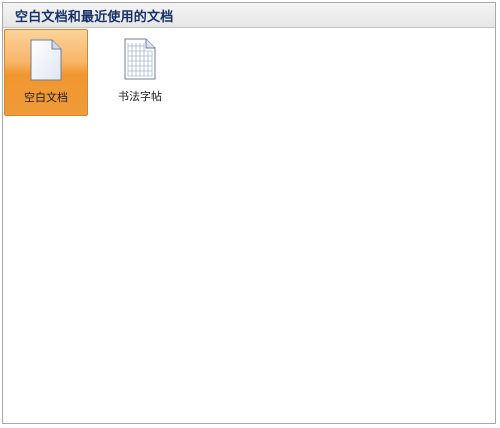  I want to click on blank-document-label: 空白文档, so click(46, 97).